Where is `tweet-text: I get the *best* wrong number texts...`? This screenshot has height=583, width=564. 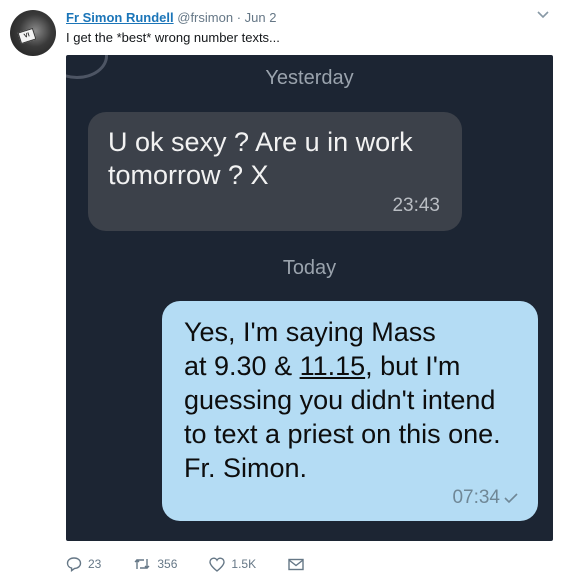
tweet-text: I get the *best* wrong number texts... is located at coordinates (173, 37).